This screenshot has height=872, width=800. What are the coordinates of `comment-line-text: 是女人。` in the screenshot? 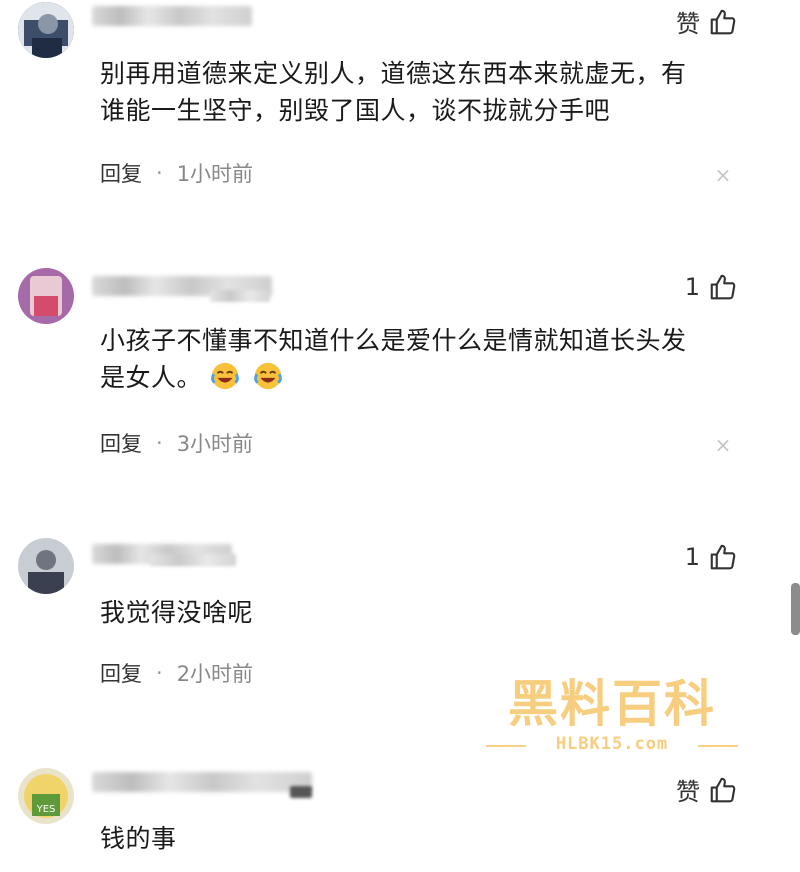 It's located at (151, 377).